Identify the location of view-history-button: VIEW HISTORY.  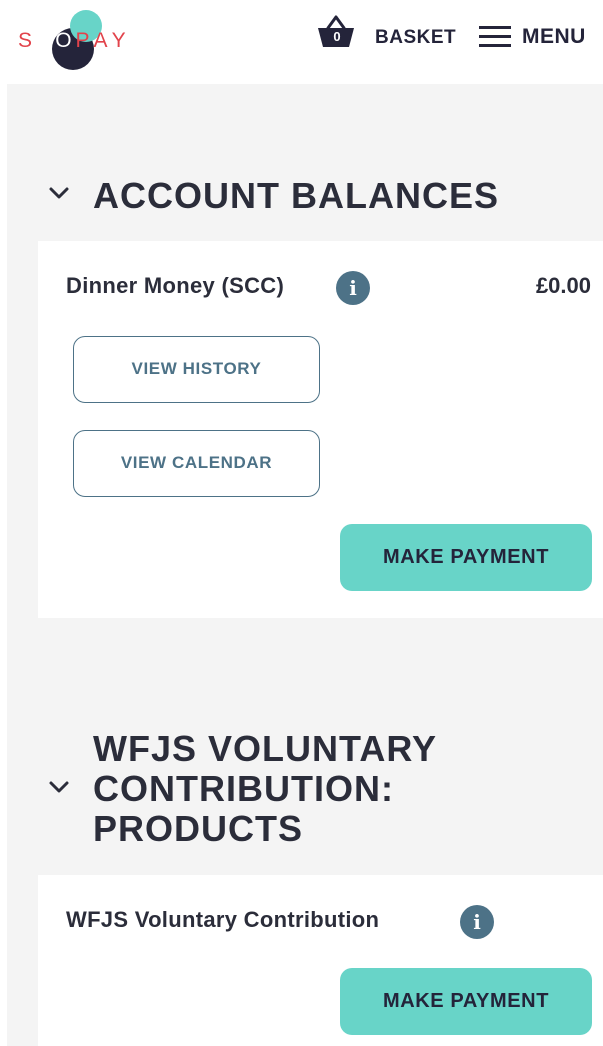
(196, 369).